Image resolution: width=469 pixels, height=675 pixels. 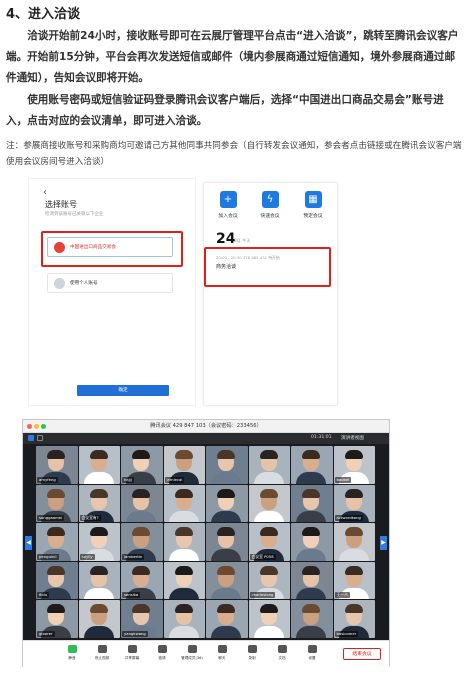 I want to click on person-avatar-icon, so click(x=59, y=283).